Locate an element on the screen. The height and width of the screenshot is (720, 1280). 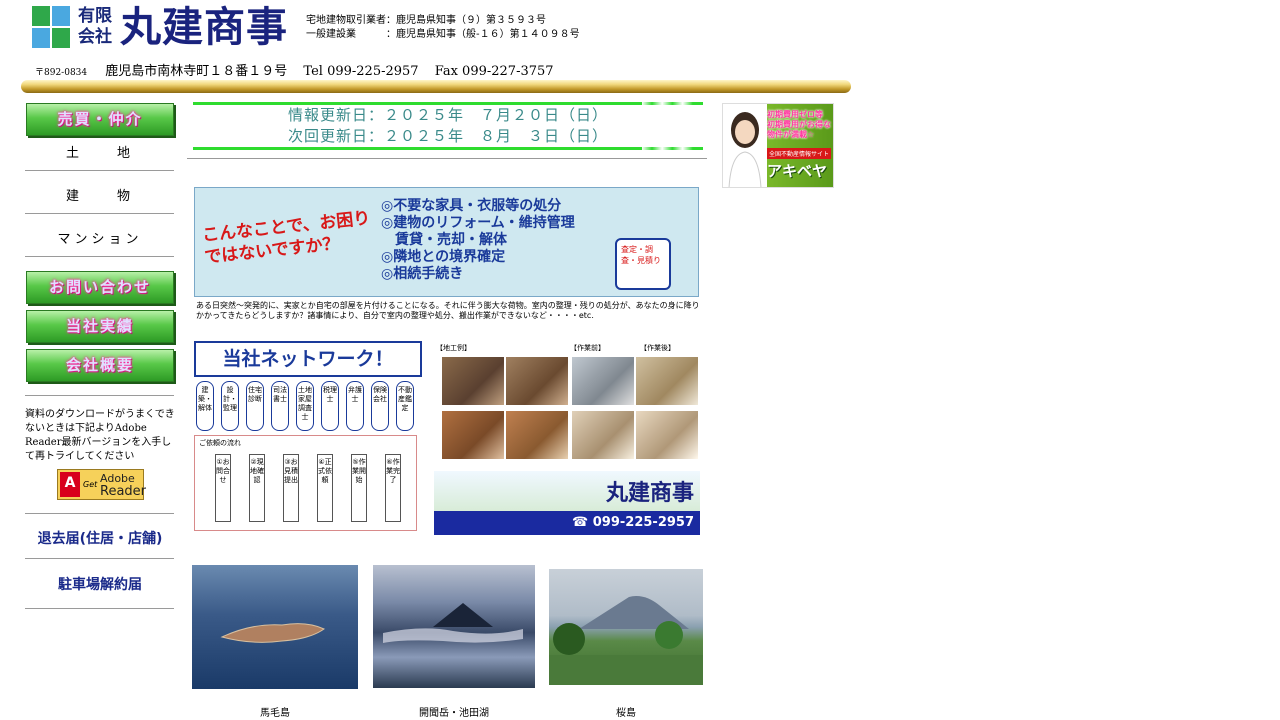
sidebar-link-buildings: 建 物 is located at coordinates (100, 194).